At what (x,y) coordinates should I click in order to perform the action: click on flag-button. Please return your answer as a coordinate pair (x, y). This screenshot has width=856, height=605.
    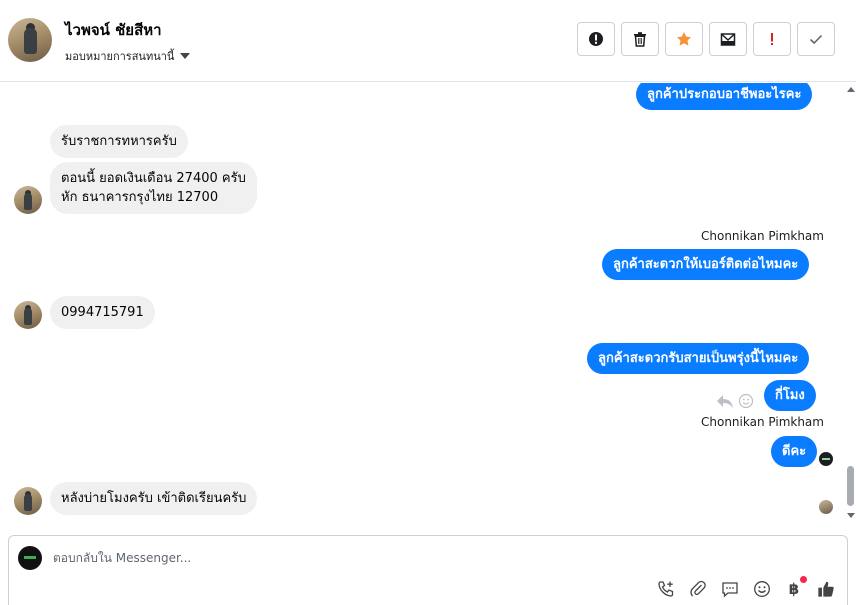
    Looking at the image, I should click on (772, 39).